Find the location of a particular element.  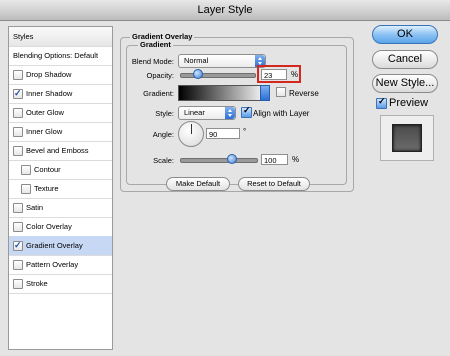

opacity-slider-track is located at coordinates (218, 75).